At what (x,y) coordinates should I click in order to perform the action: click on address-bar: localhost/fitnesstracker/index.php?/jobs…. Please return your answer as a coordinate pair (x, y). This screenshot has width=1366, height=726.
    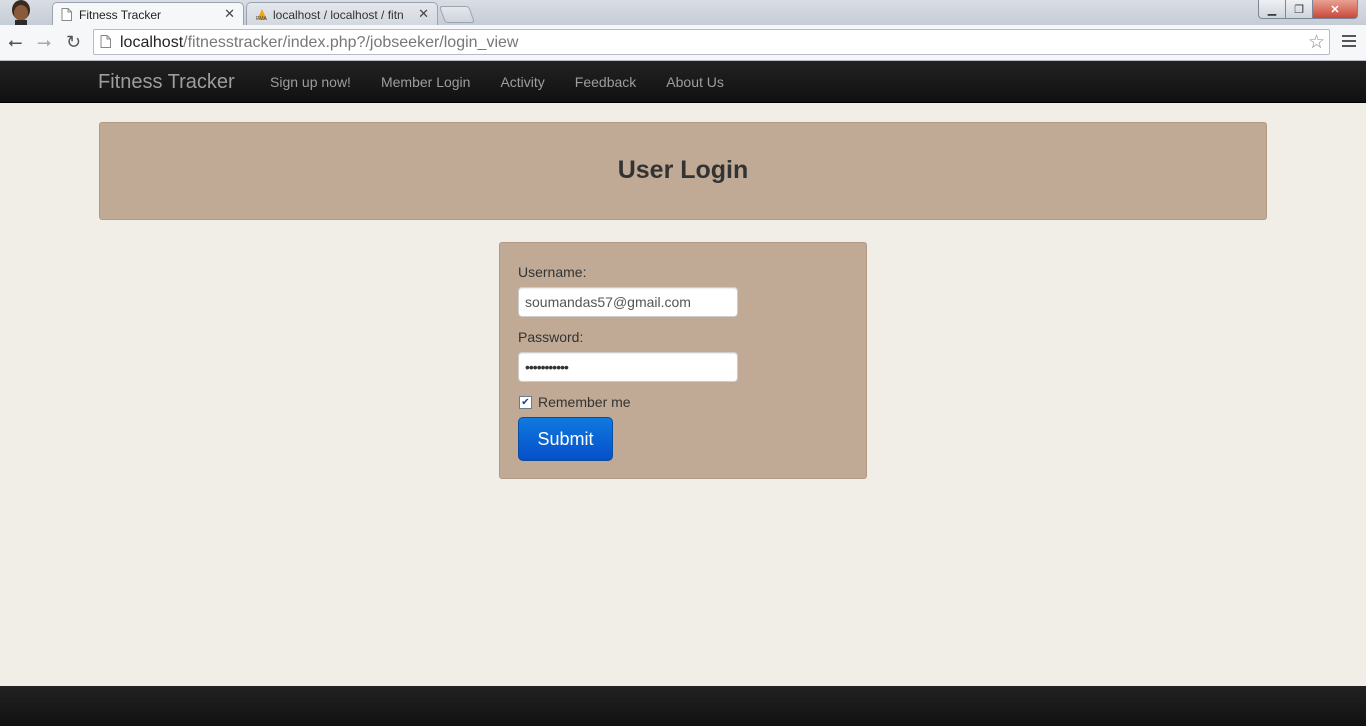
    Looking at the image, I should click on (711, 42).